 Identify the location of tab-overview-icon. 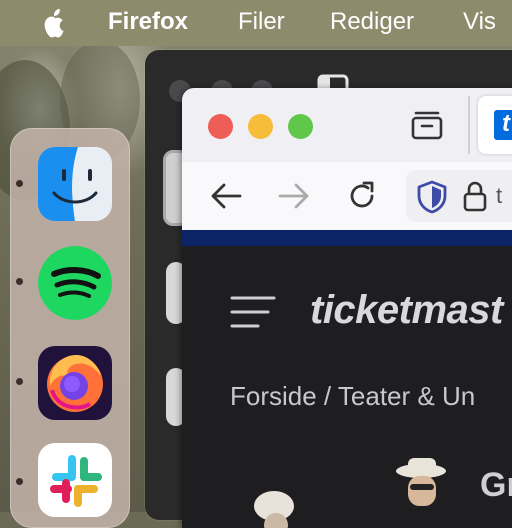
(427, 125).